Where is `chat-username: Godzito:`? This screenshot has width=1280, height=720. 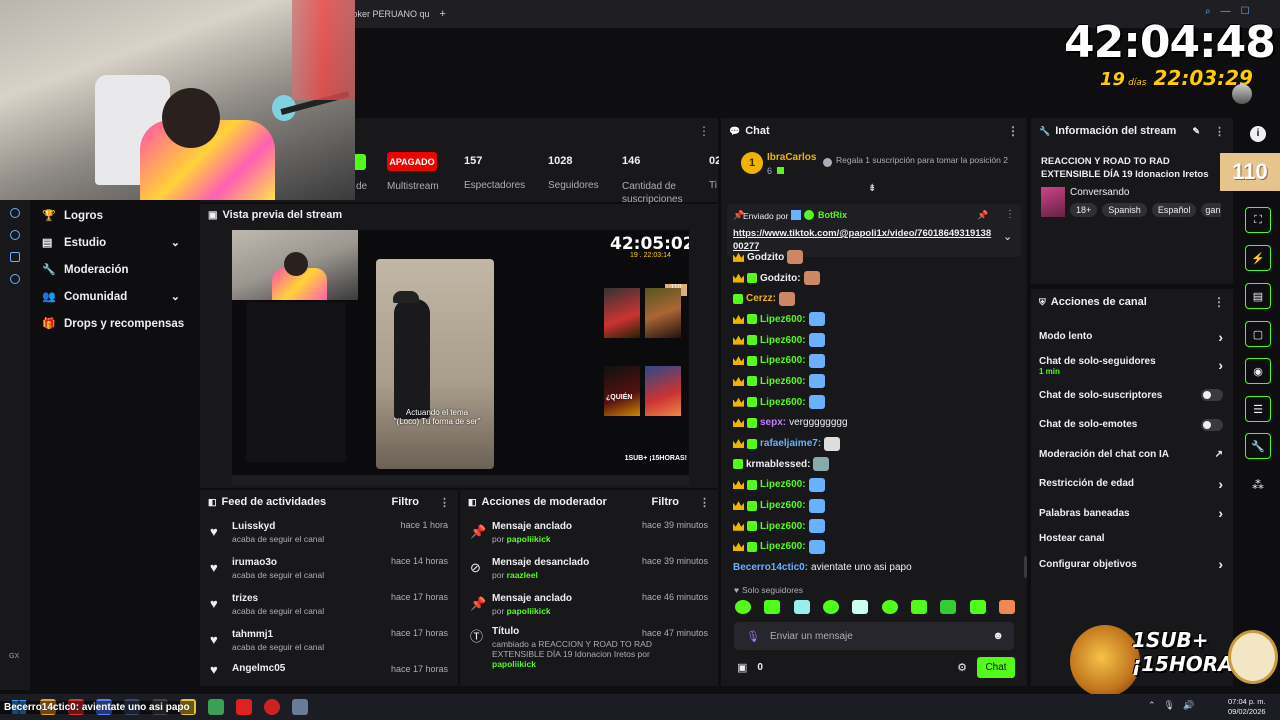 chat-username: Godzito: is located at coordinates (780, 278).